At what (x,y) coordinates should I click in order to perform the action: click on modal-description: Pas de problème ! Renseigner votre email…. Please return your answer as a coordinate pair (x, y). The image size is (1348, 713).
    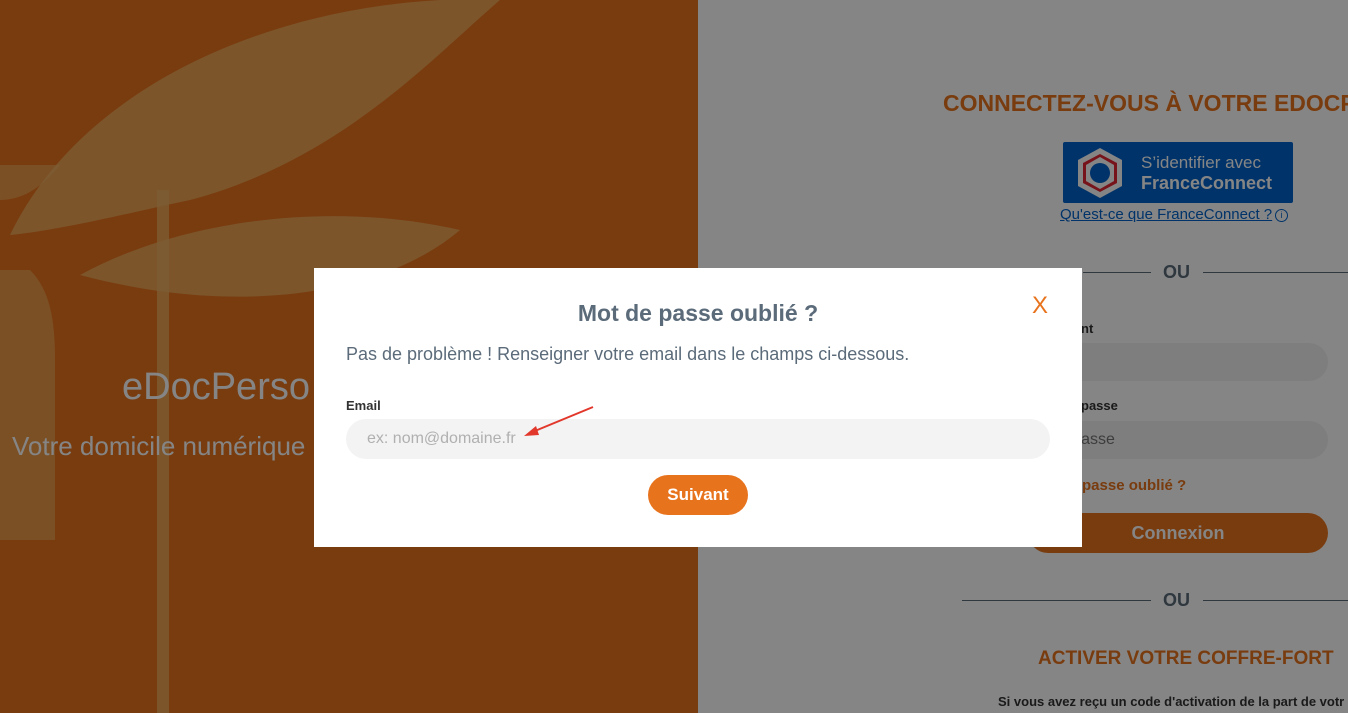
    Looking at the image, I should click on (628, 354).